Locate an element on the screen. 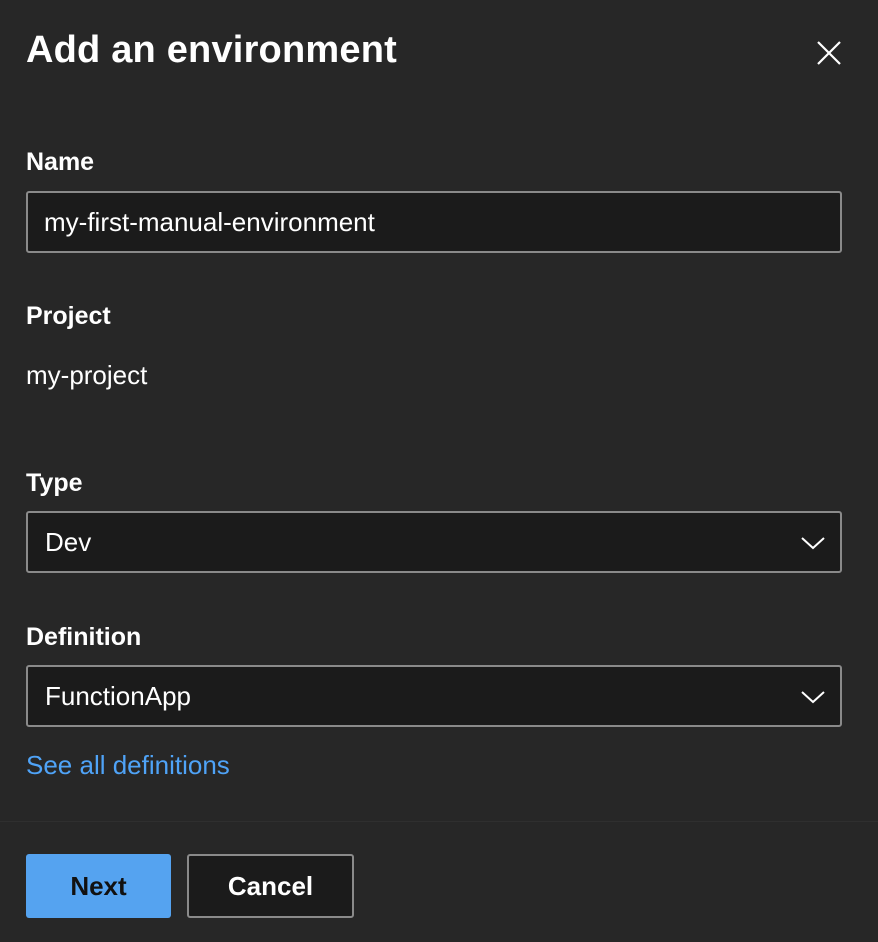 This screenshot has height=942, width=878. name-input is located at coordinates (434, 222).